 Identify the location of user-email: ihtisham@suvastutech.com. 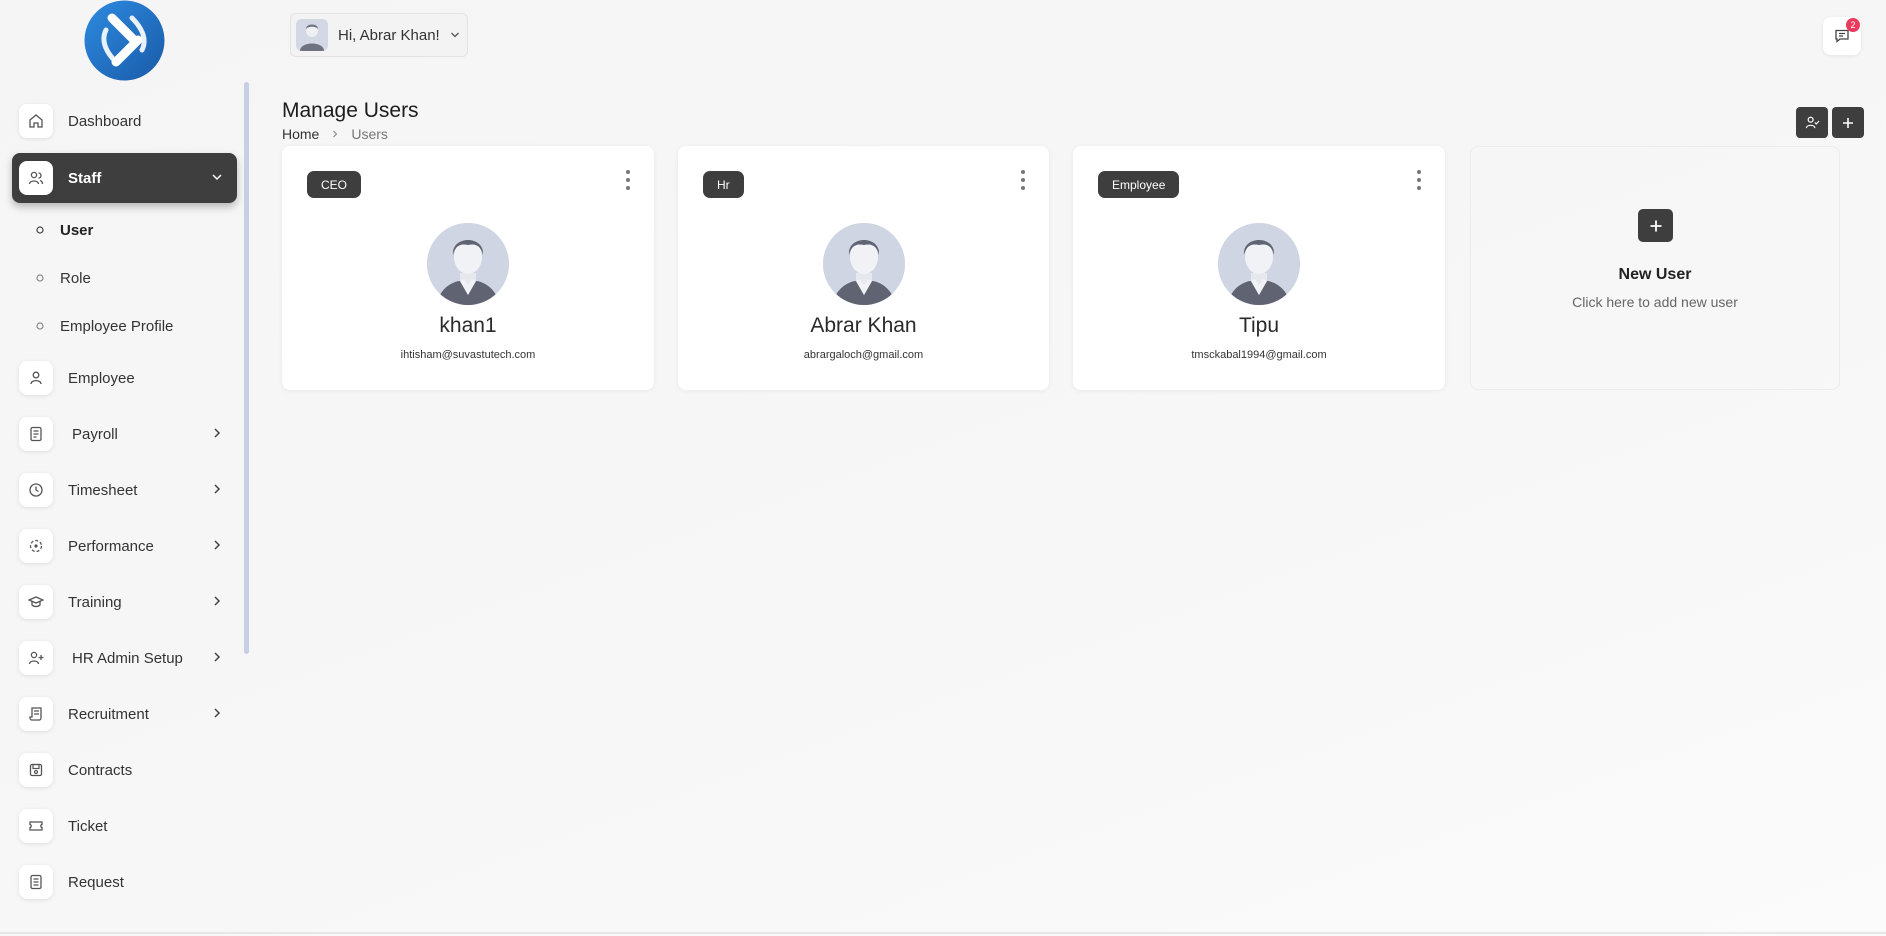
(468, 355).